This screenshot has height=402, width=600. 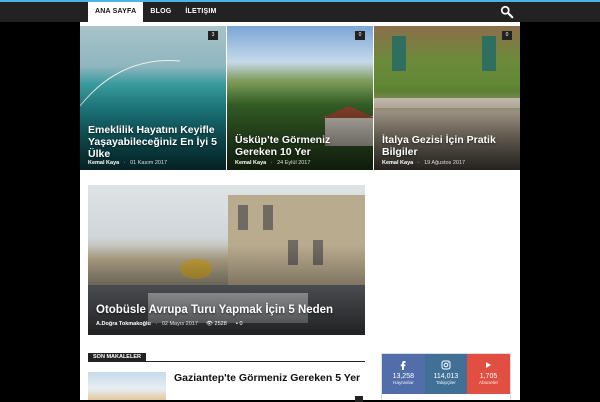 I want to click on menu-item-contact: İletişim, so click(x=200, y=12).